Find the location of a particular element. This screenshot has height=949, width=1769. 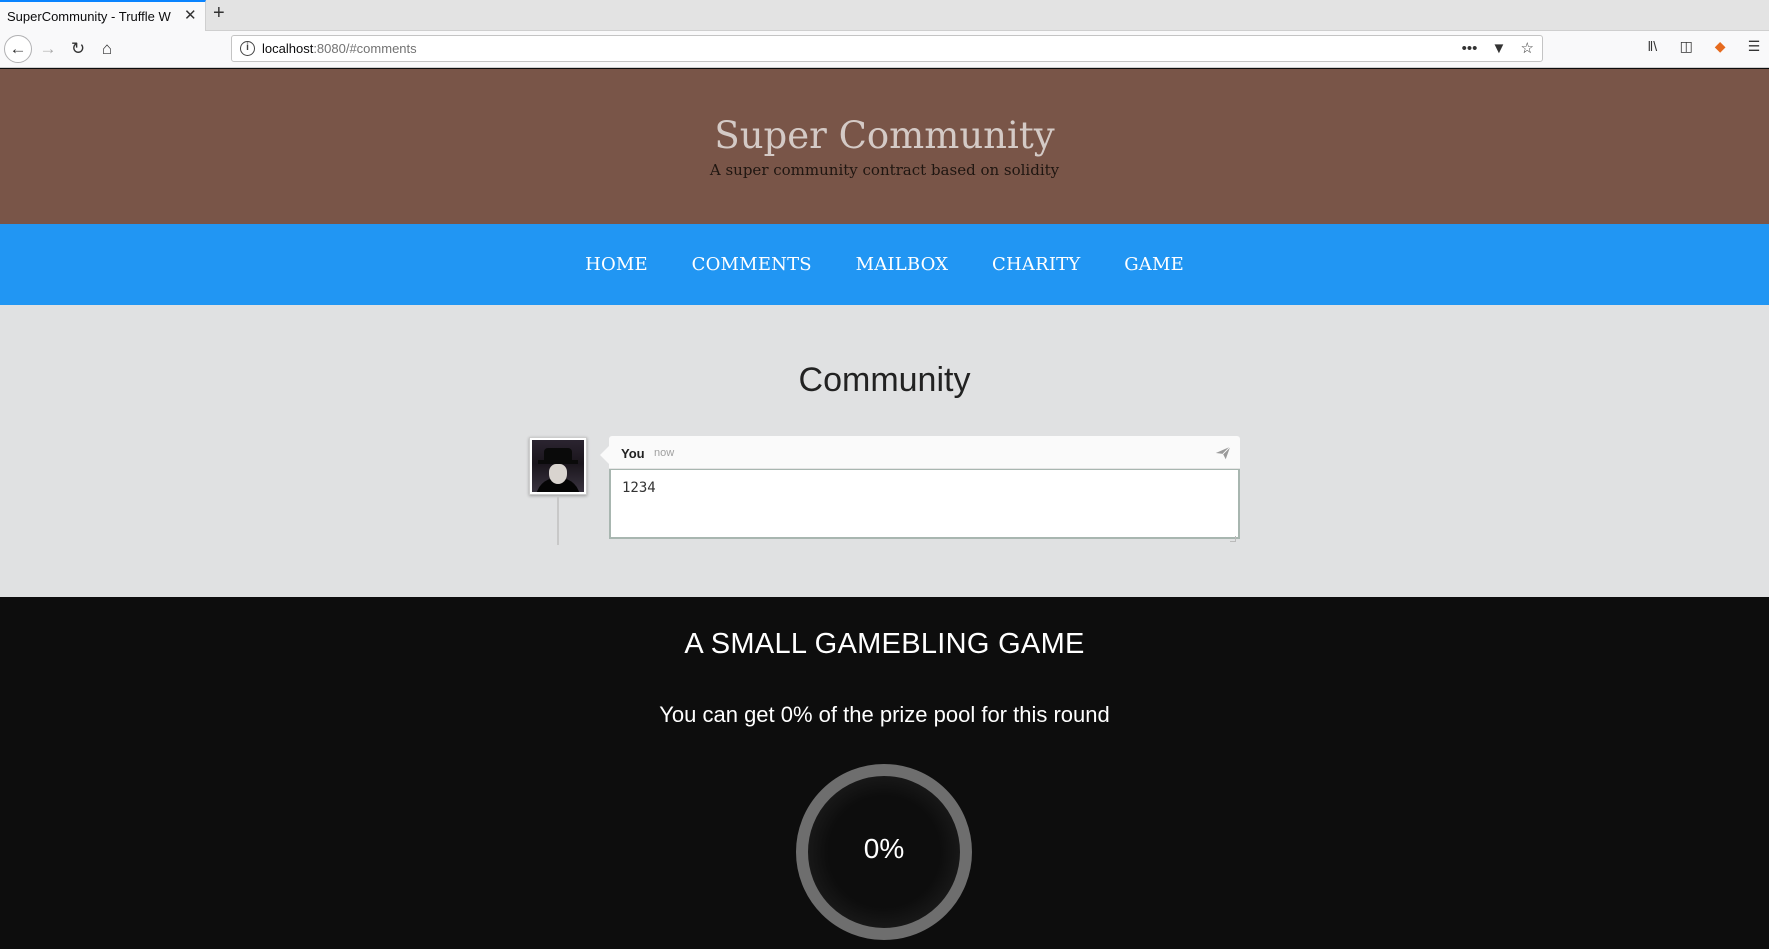

reload-icon: ↻ is located at coordinates (78, 49).